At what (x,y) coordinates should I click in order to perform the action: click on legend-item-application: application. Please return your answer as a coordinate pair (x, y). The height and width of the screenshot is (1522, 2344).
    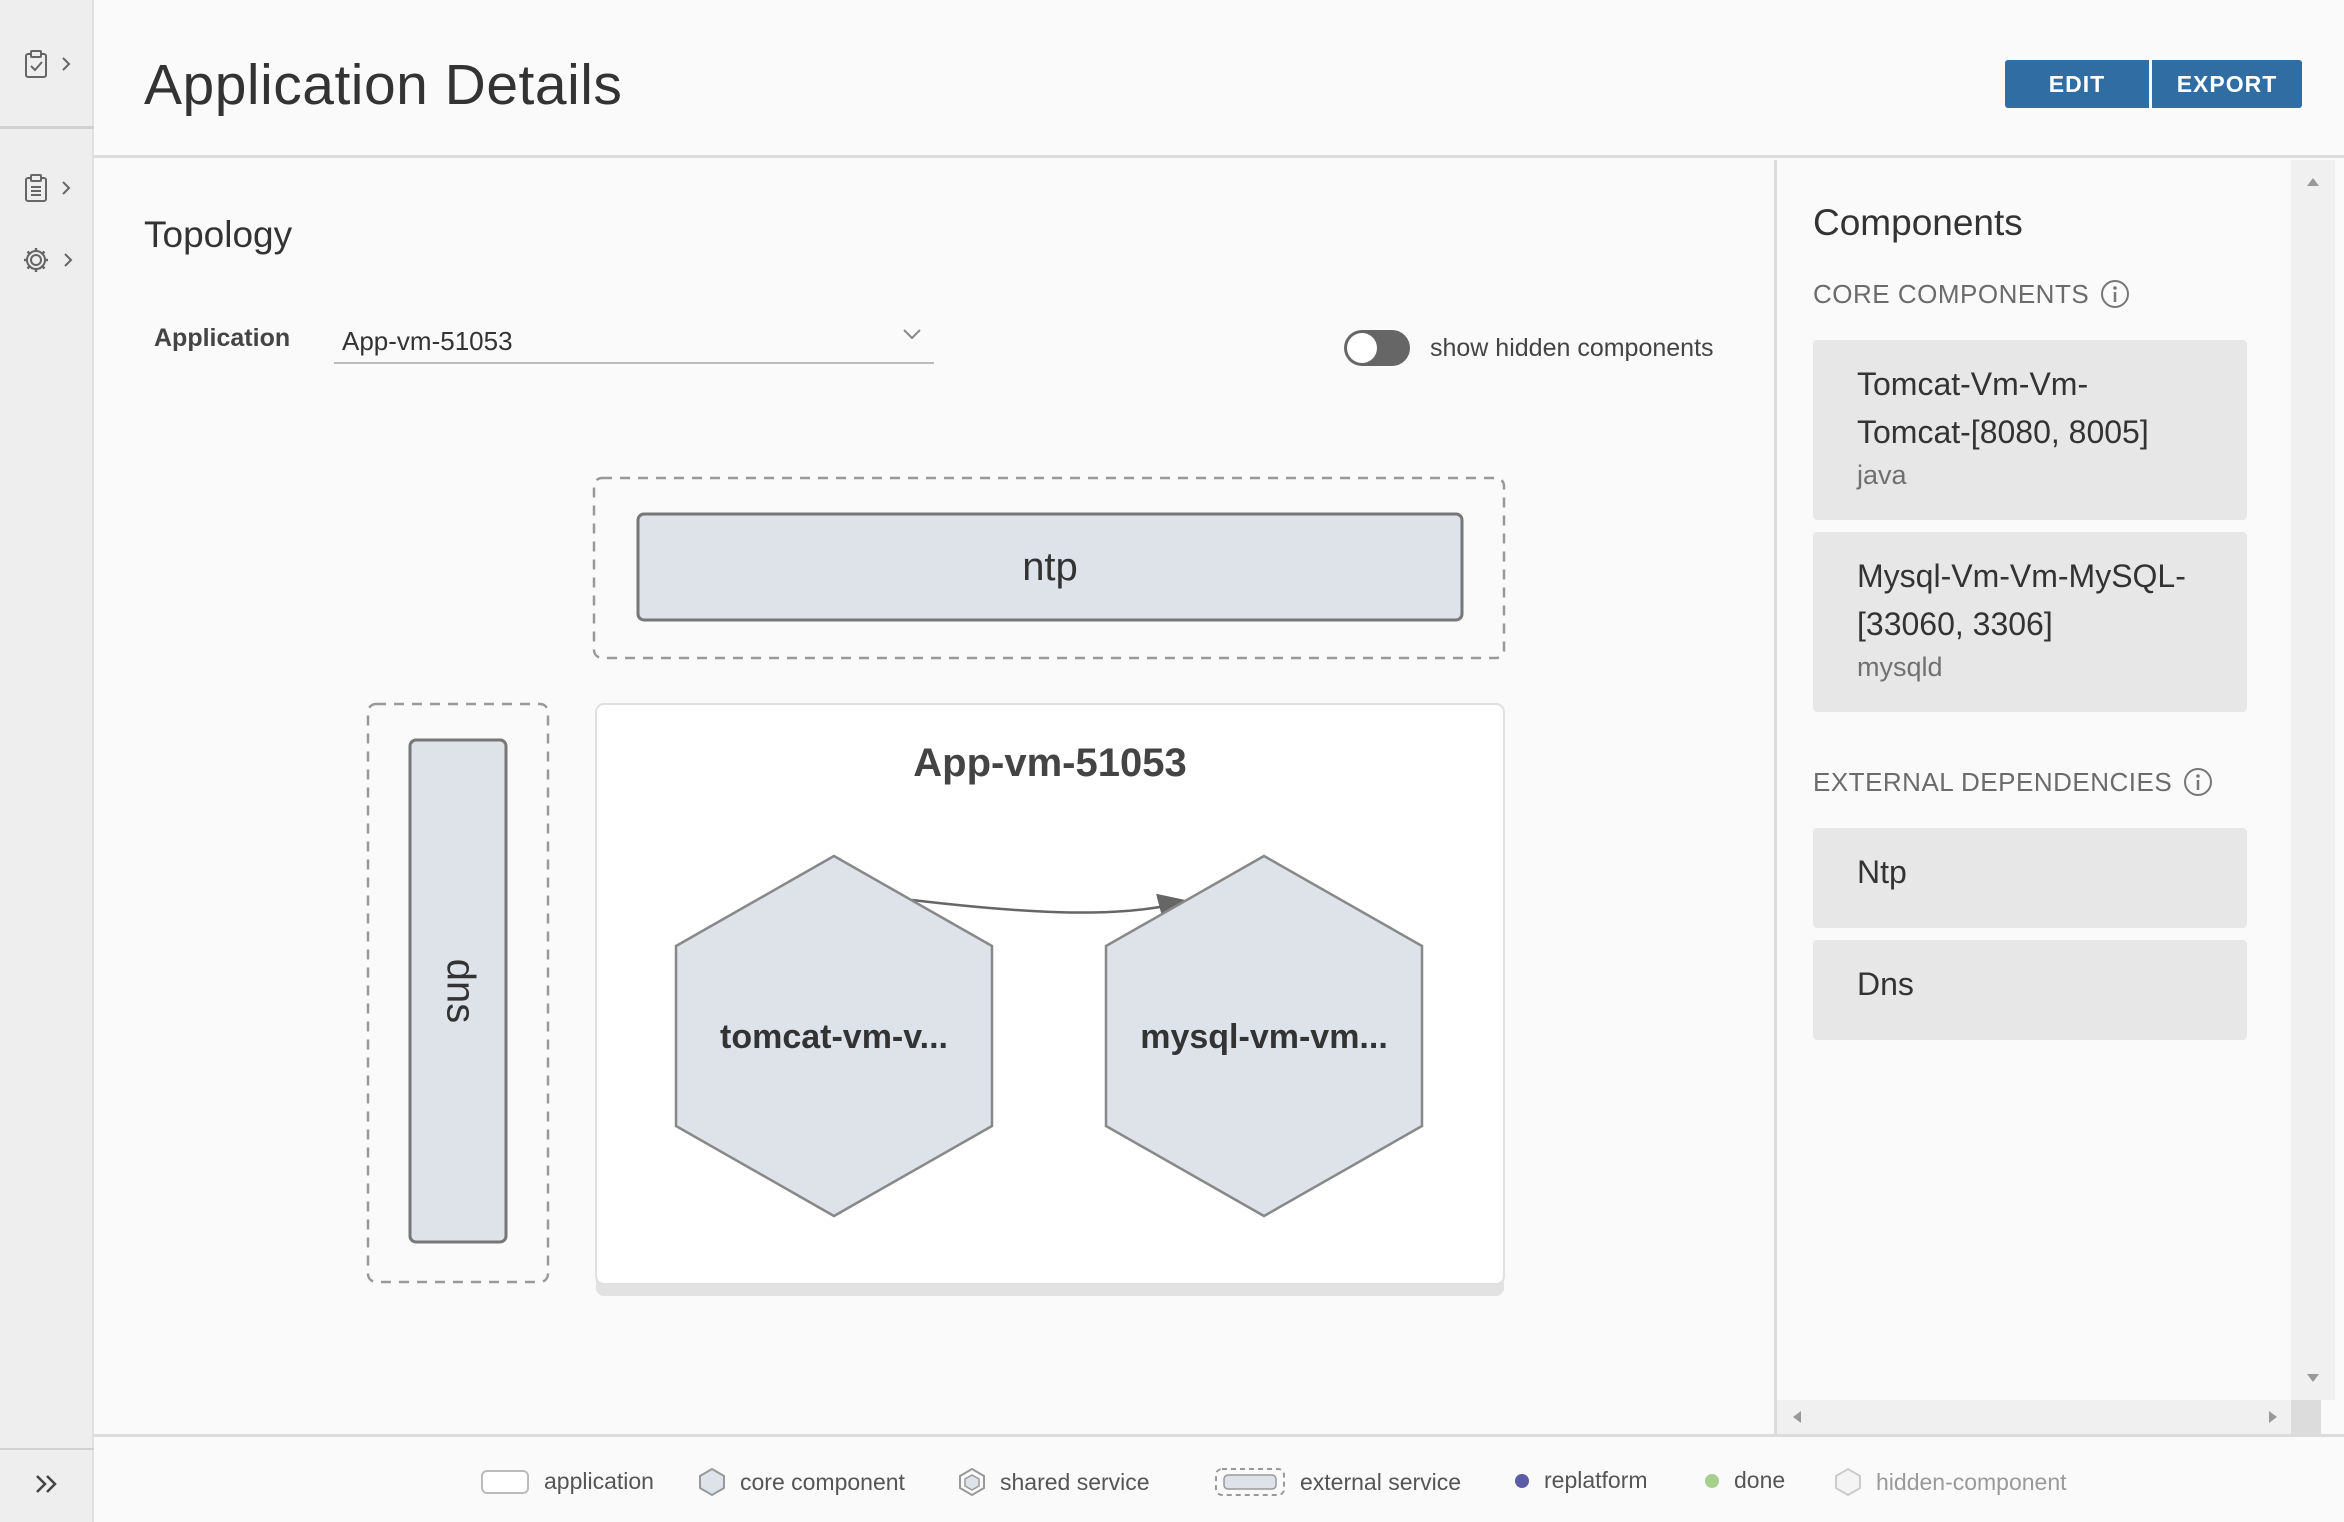
    Looking at the image, I should click on (567, 1481).